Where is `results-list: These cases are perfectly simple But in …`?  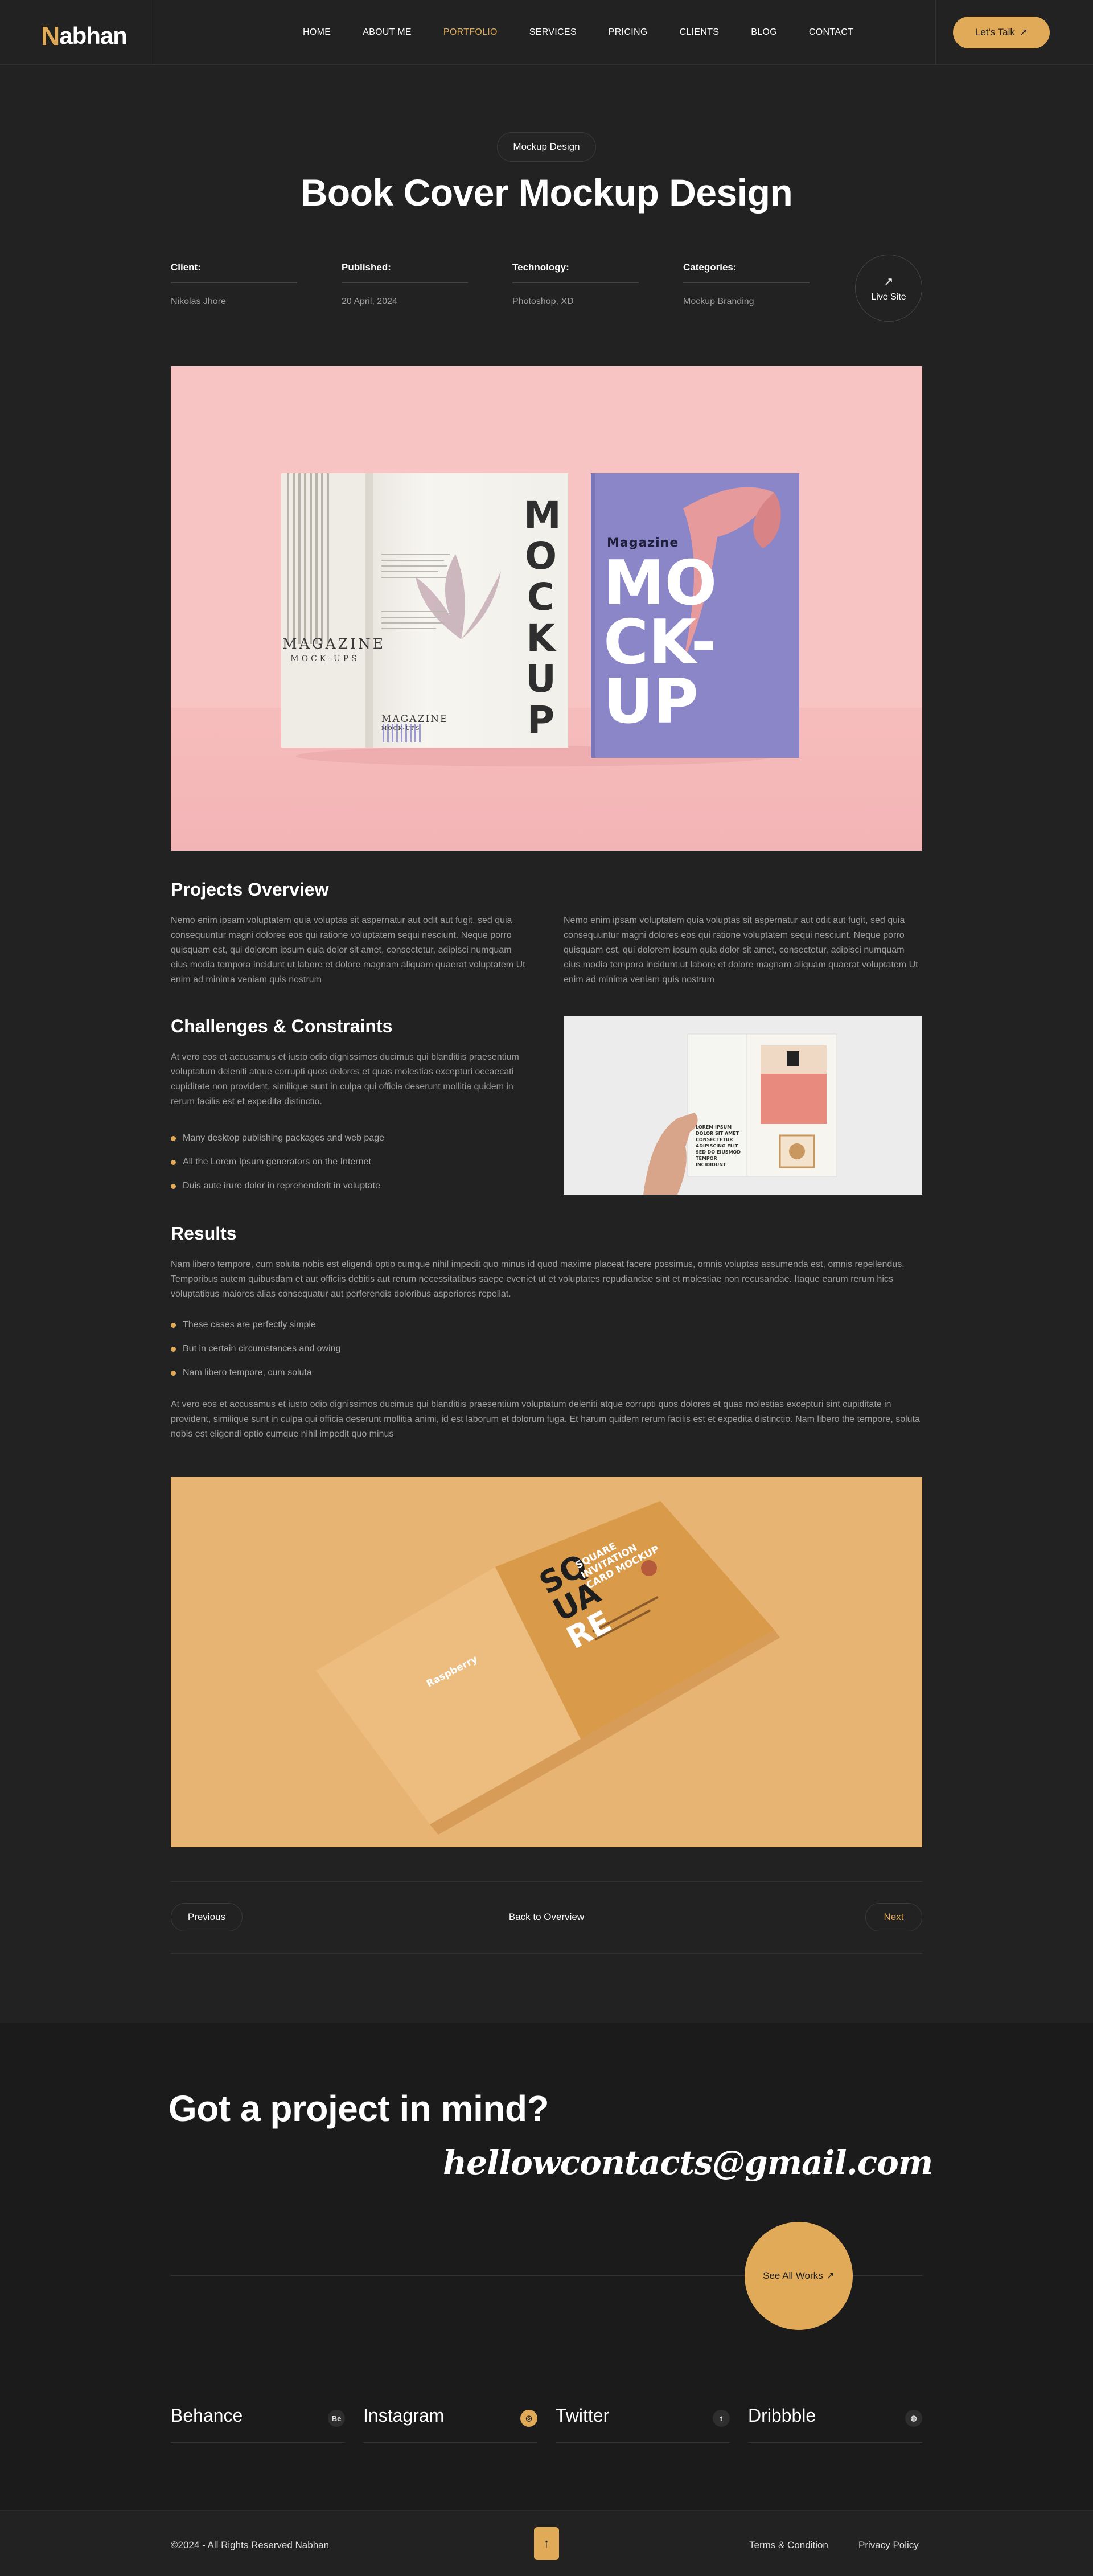
results-list: These cases are perfectly simple But in … is located at coordinates (255, 1356).